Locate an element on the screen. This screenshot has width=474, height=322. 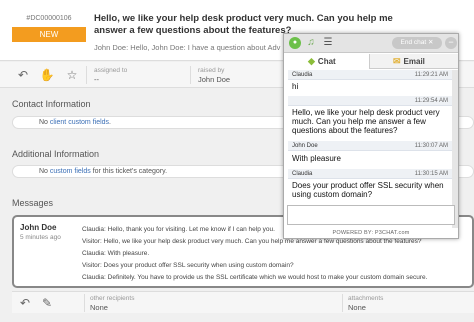
tab-email: ✉ Email is located at coordinates (414, 61).